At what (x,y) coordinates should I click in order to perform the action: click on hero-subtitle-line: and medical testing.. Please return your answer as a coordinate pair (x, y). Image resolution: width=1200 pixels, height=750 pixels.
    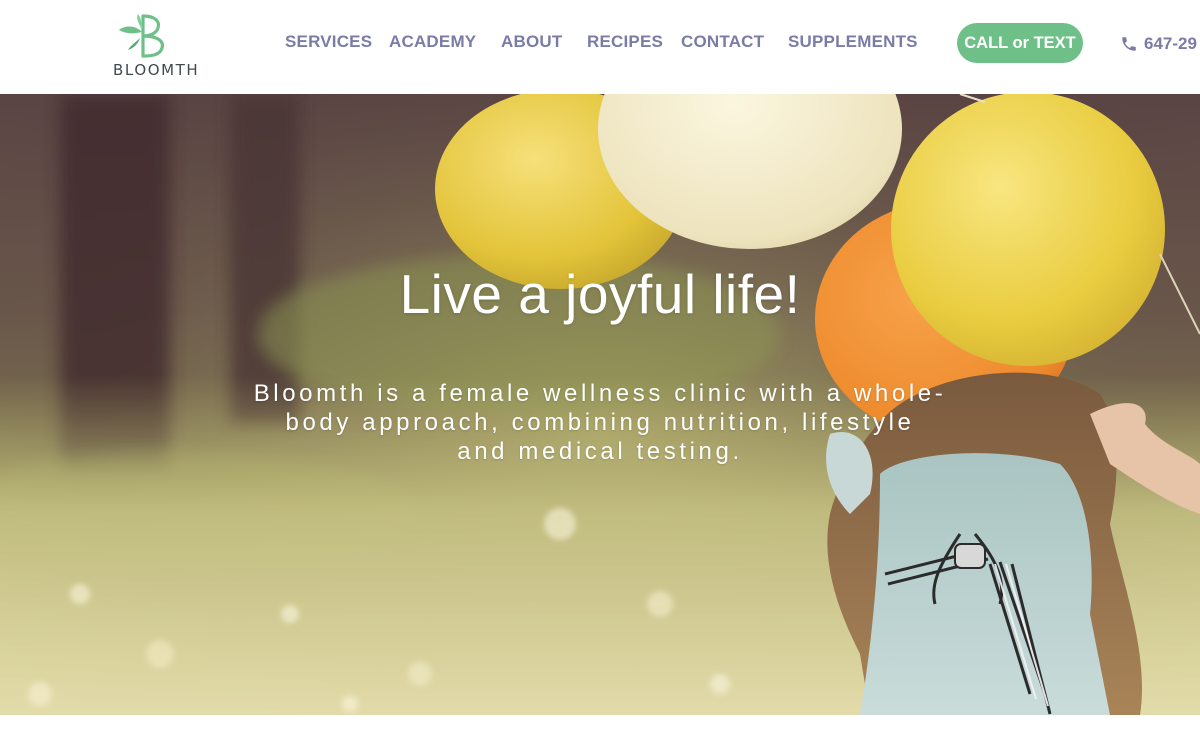
    Looking at the image, I should click on (600, 451).